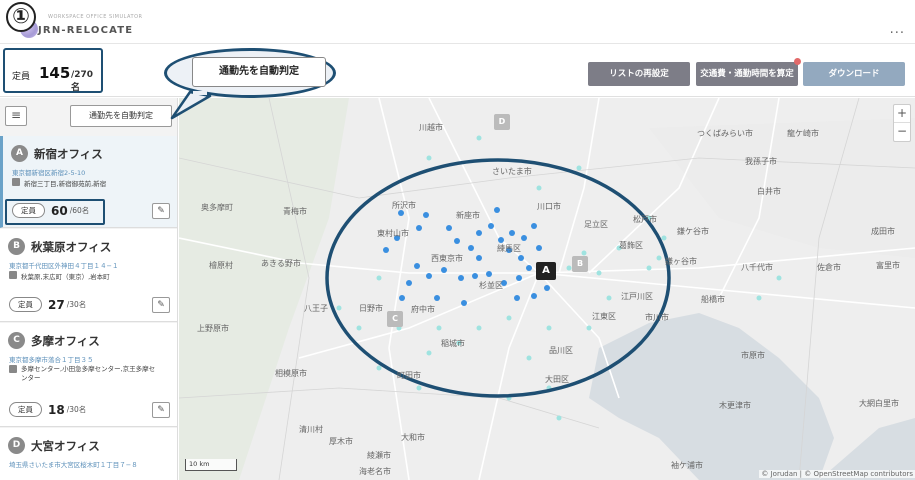 Image resolution: width=915 pixels, height=480 pixels. What do you see at coordinates (21, 17) in the screenshot?
I see `step-badge: ①` at bounding box center [21, 17].